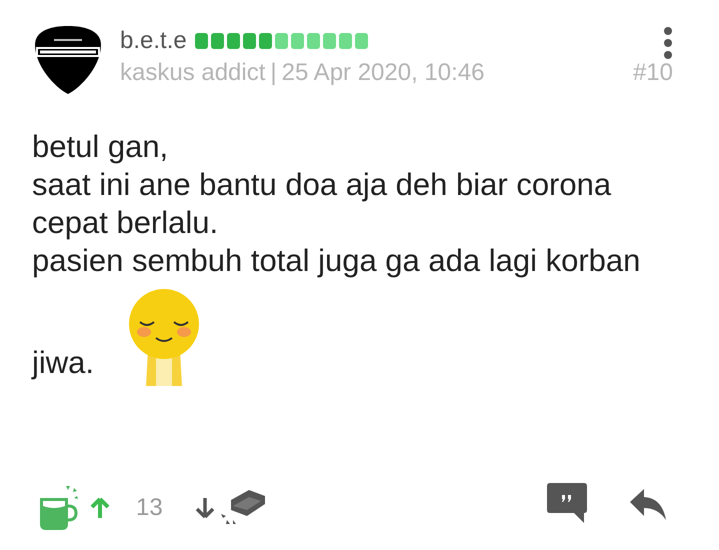  Describe the element at coordinates (63, 363) in the screenshot. I see `post-text-line: jiwa.` at that location.